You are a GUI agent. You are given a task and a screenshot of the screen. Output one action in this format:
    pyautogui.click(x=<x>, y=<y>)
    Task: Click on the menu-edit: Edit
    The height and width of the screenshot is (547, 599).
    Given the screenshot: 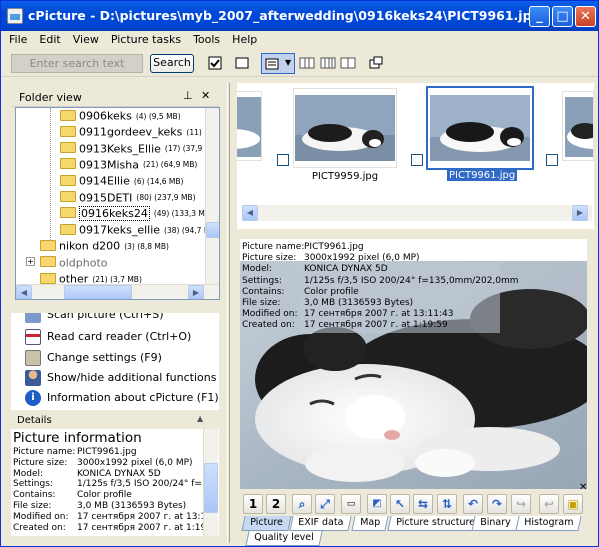 What is the action you would take?
    pyautogui.click(x=48, y=38)
    